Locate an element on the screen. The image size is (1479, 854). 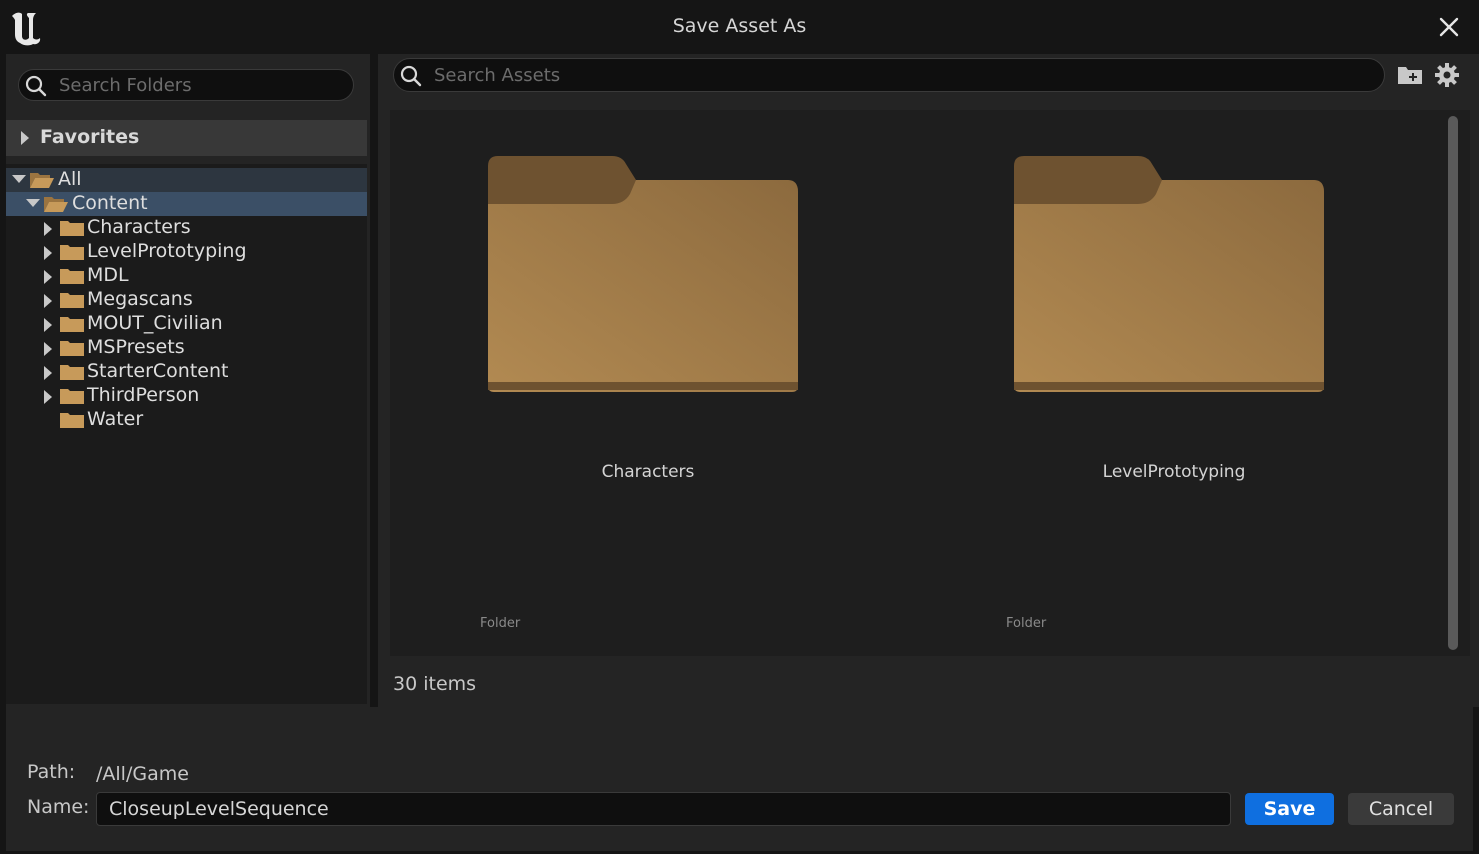
tree-item-label: Content is located at coordinates (110, 203).